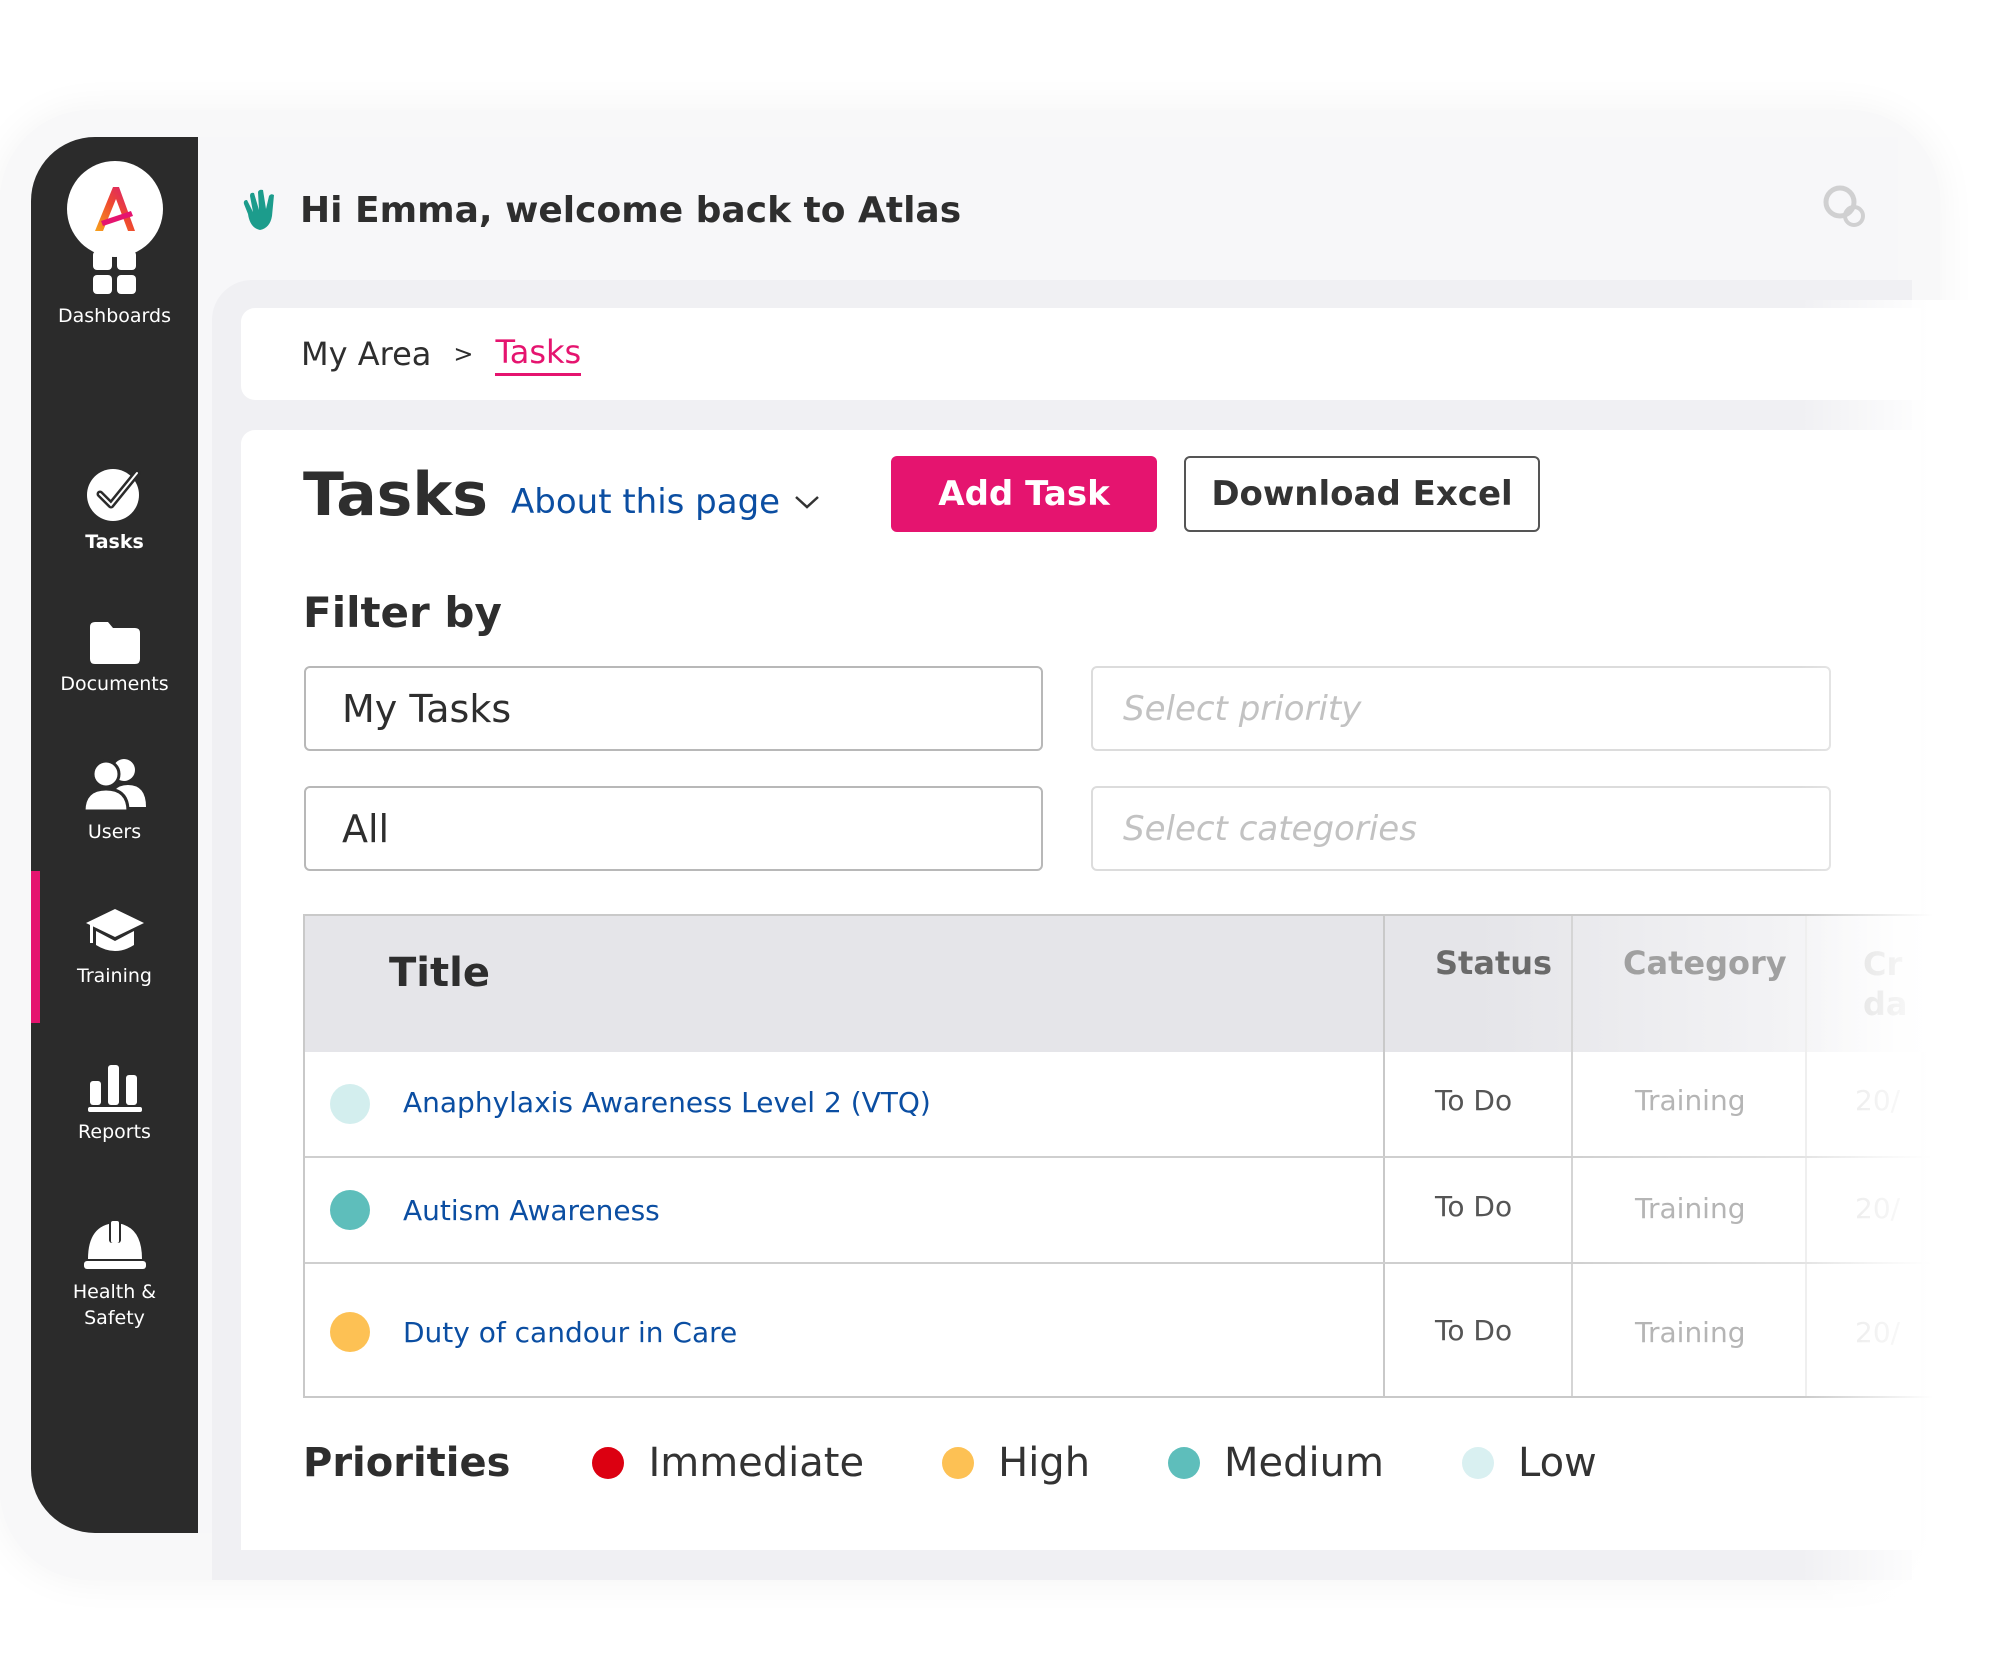 The height and width of the screenshot is (1656, 2004). I want to click on sidebar-item-dashboards: Dashboards, so click(114, 289).